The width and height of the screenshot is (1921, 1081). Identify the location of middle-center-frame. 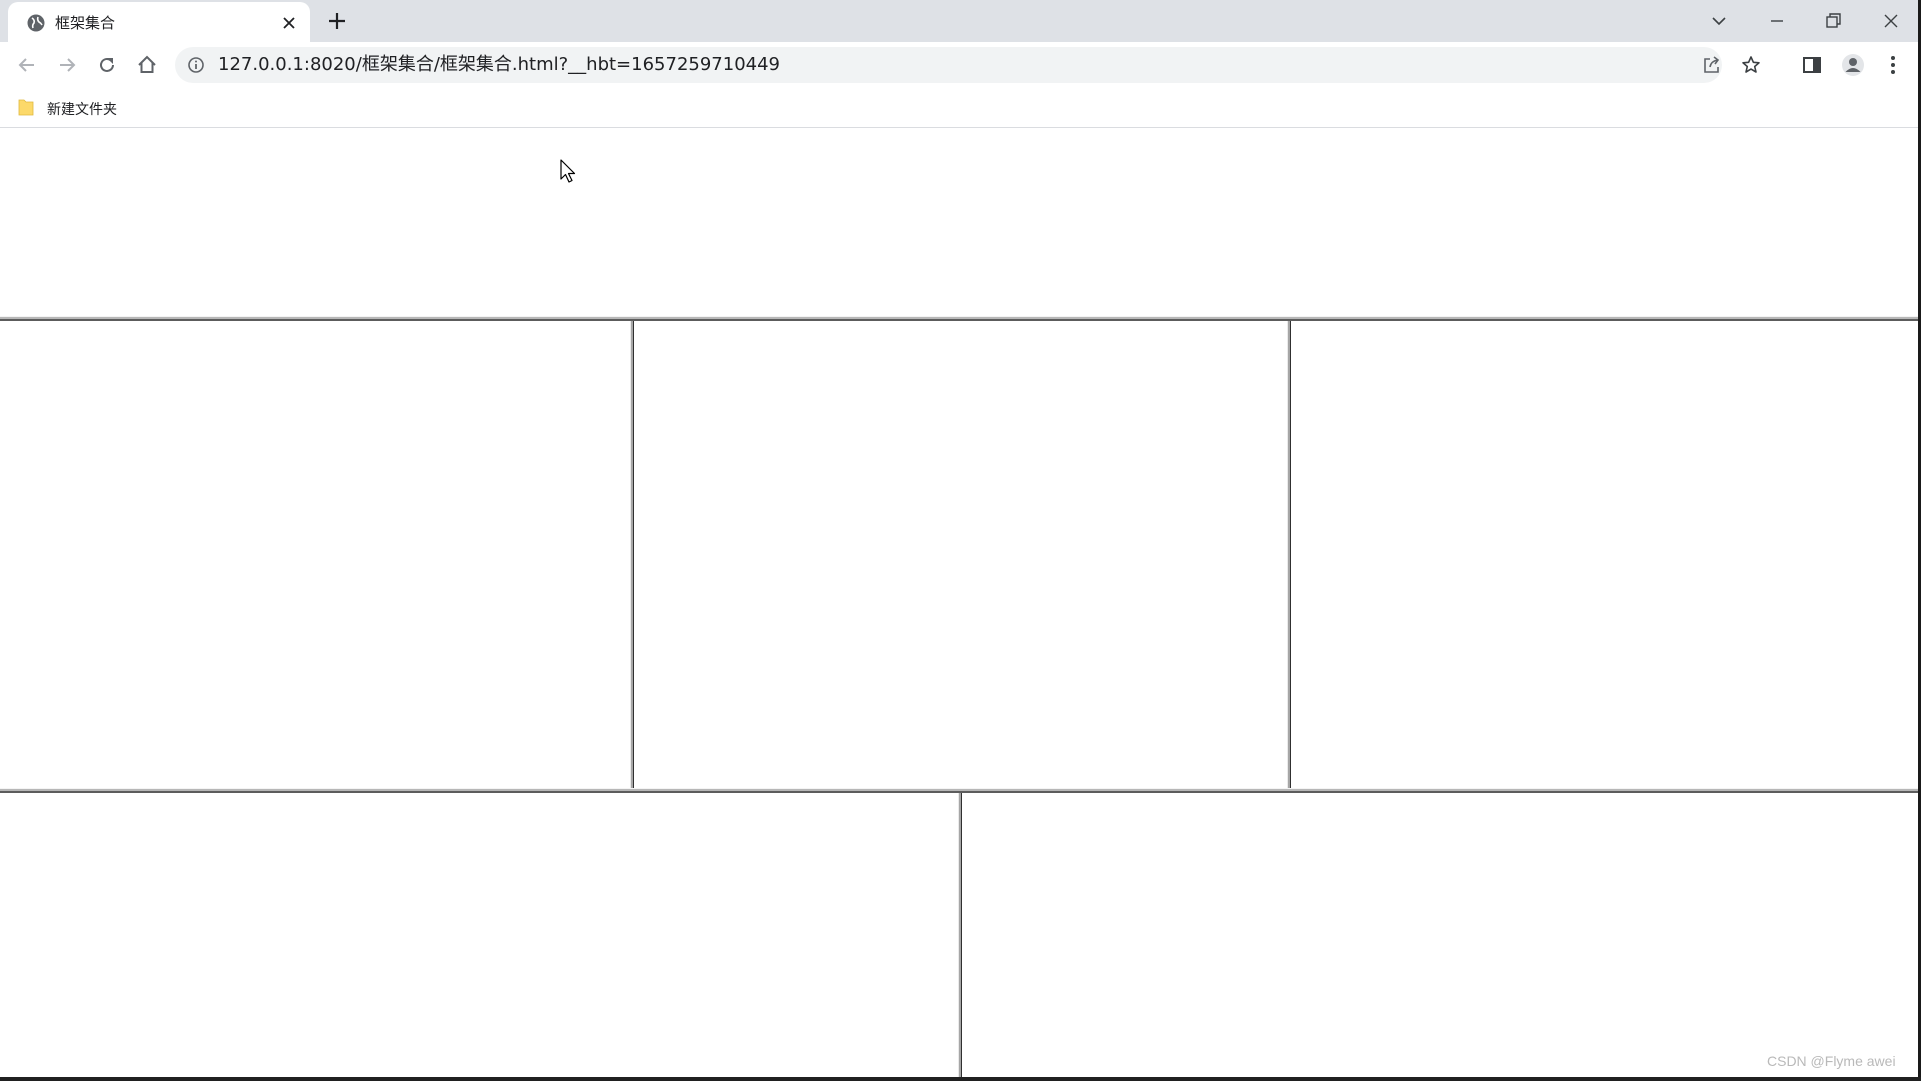
(960, 554).